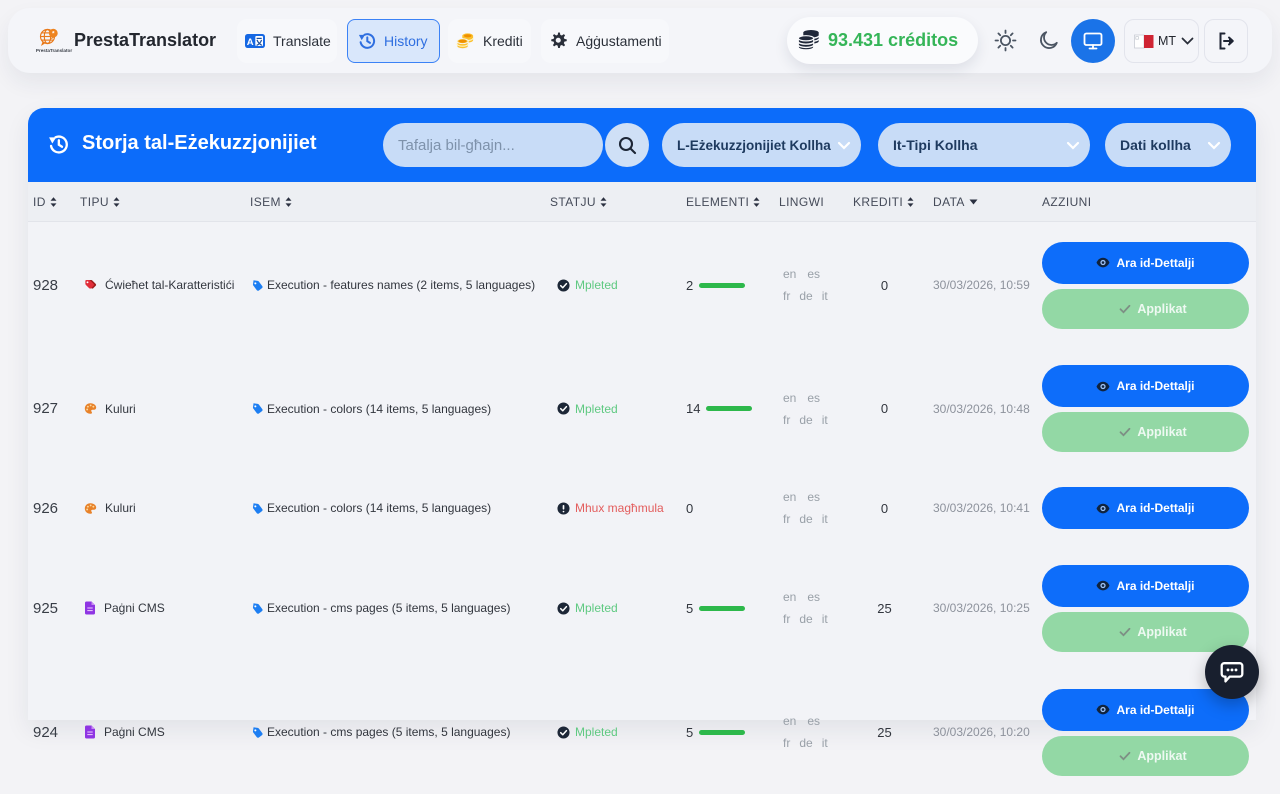 The height and width of the screenshot is (794, 1280). I want to click on svg-text: A, so click(250, 42).